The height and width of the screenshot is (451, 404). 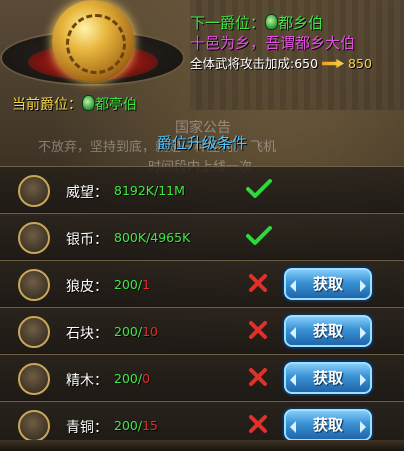 I want to click on attack-bonus-label: 全体武将攻击加成:, so click(x=242, y=63).